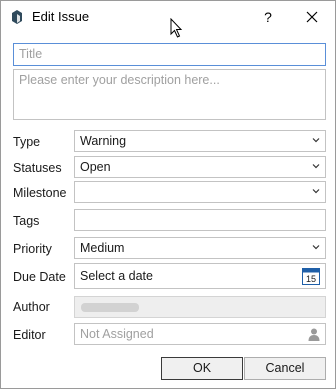  Describe the element at coordinates (202, 368) in the screenshot. I see `ok-button: OK` at that location.